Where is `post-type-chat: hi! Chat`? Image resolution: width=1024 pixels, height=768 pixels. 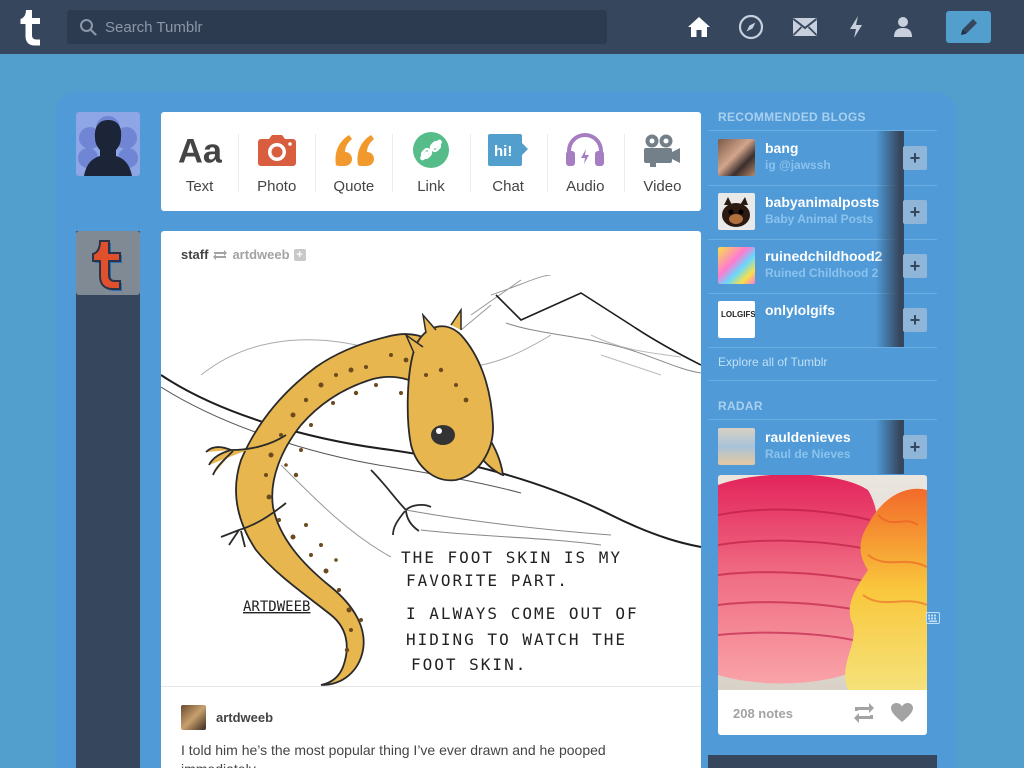 post-type-chat: hi! Chat is located at coordinates (508, 161).